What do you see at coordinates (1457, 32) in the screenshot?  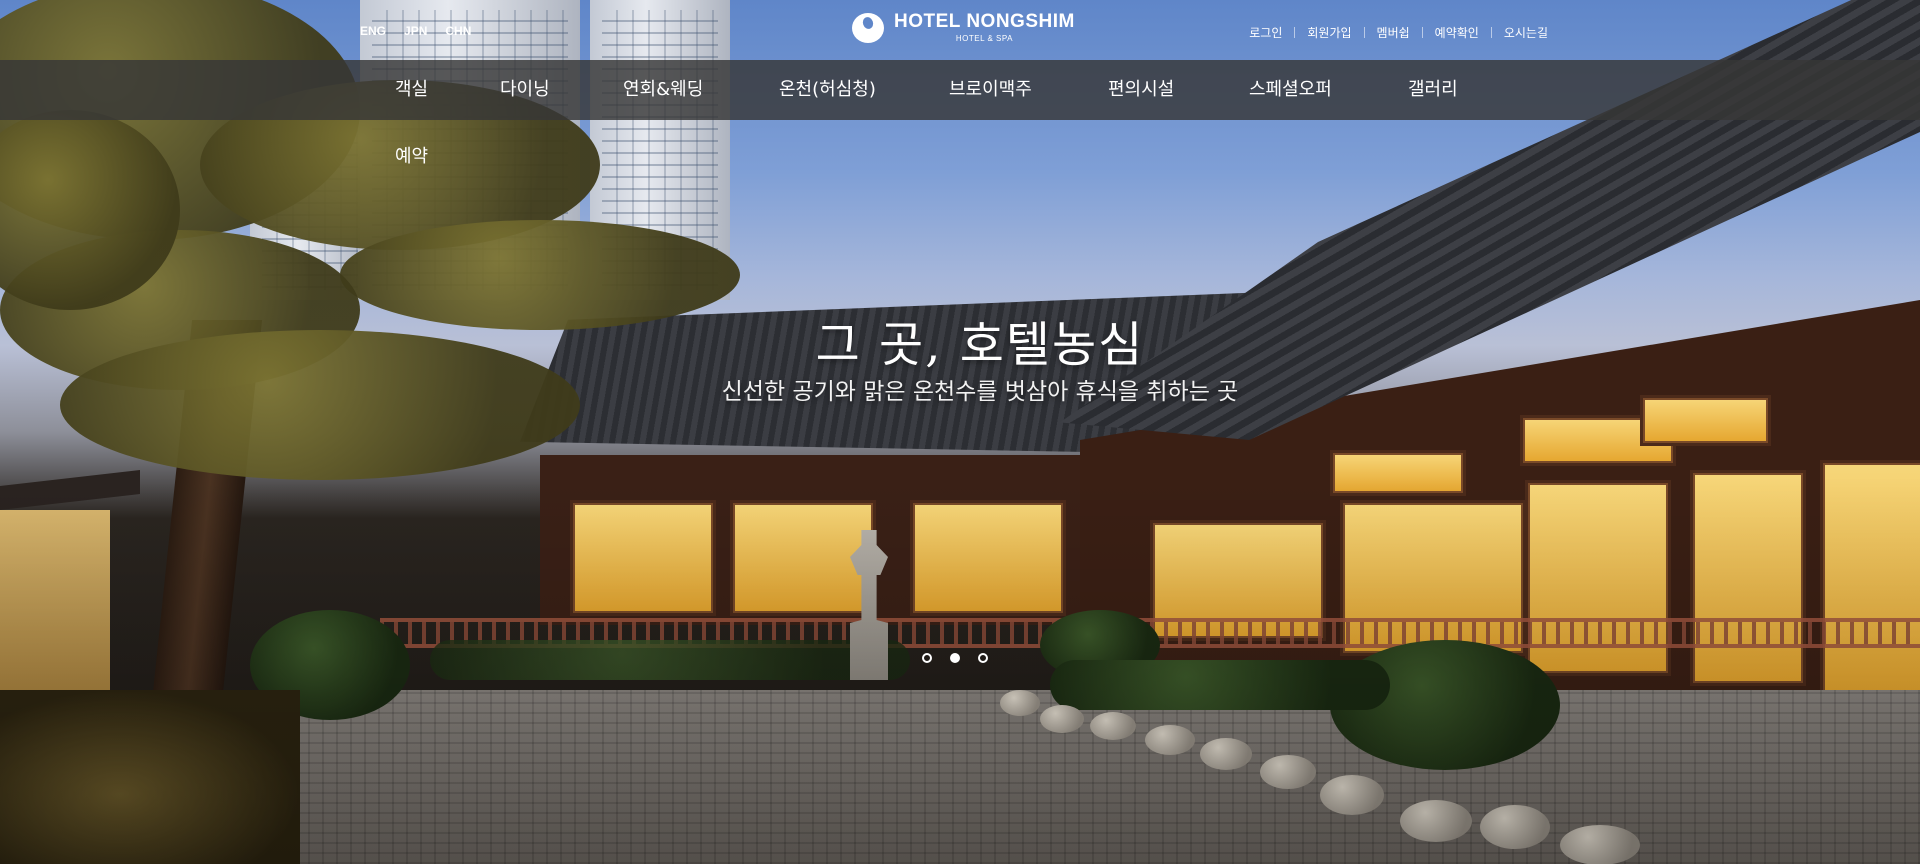 I see `reservation-check-link: 예약확인` at bounding box center [1457, 32].